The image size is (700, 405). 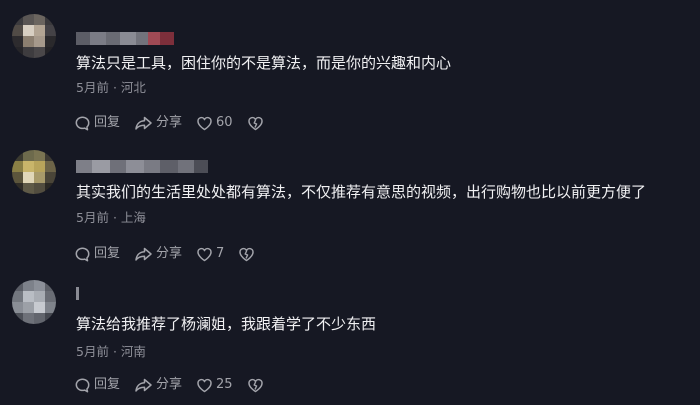 What do you see at coordinates (361, 192) in the screenshot?
I see `comment-text: 其实我们的生活里处处都有算法，不仅推荐有意思的视频，出行购物也比以前更方便了` at bounding box center [361, 192].